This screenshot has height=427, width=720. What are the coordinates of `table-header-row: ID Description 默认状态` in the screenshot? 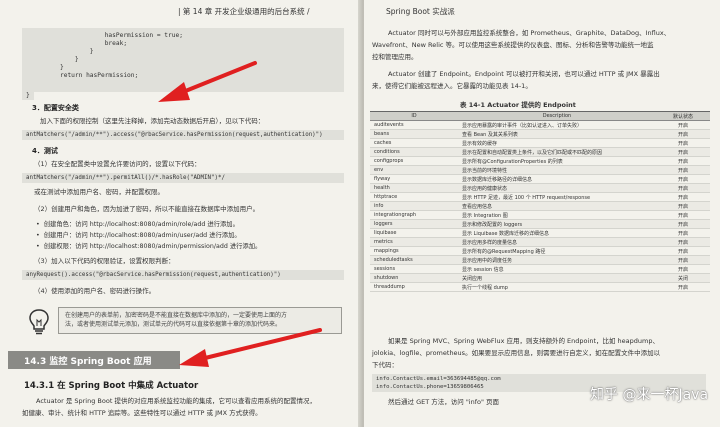 It's located at (540, 116).